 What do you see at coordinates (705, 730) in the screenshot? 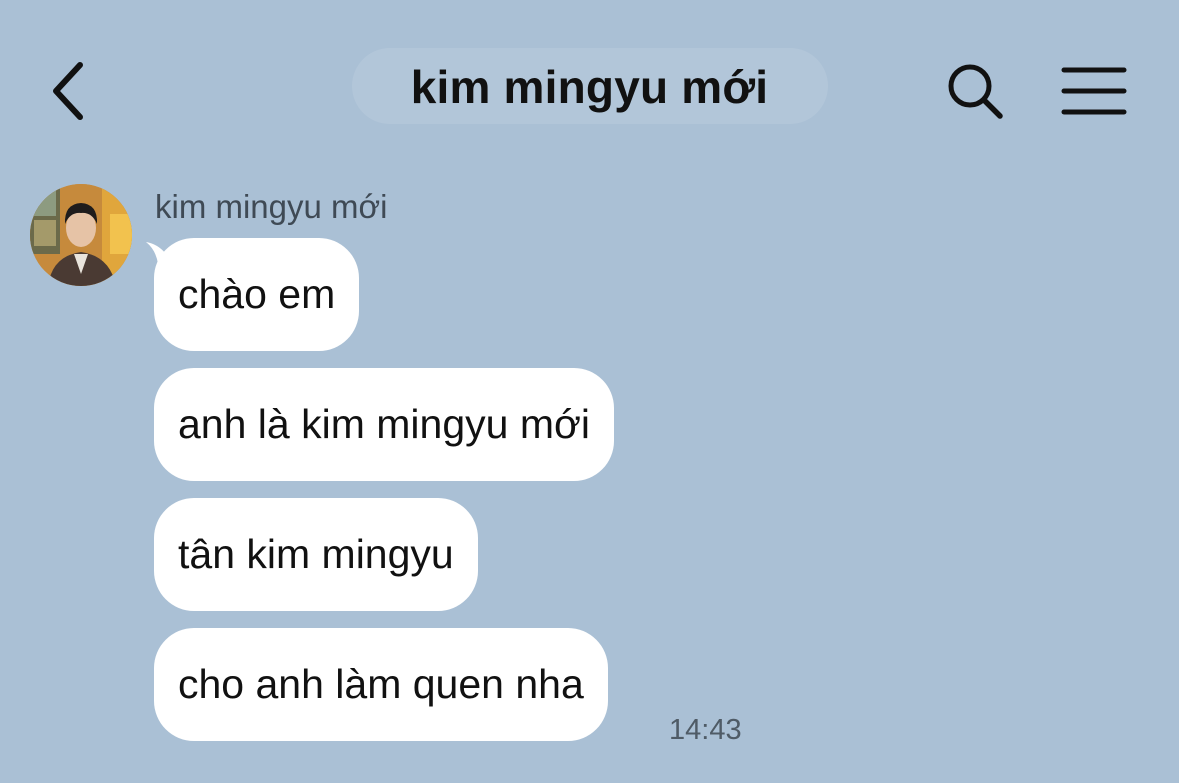
I see `message-timestamp: 14:43` at bounding box center [705, 730].